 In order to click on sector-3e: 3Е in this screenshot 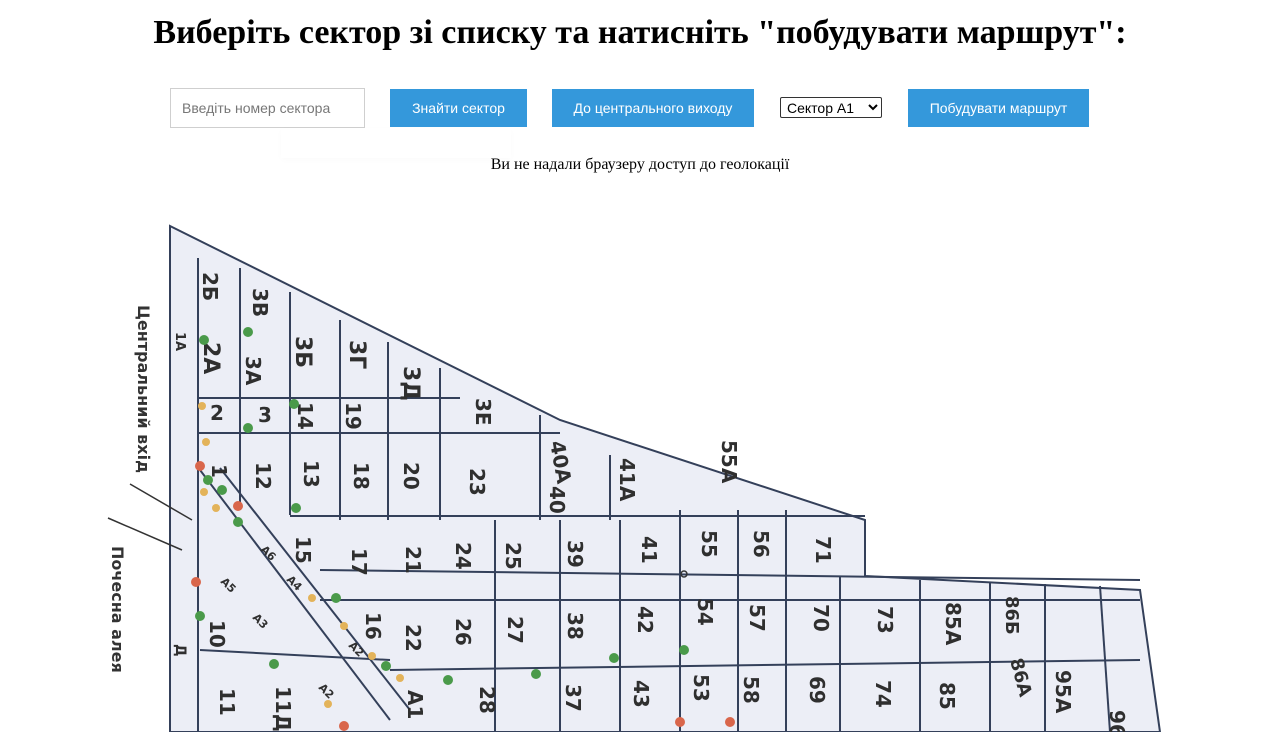, I will do `click(483, 412)`.